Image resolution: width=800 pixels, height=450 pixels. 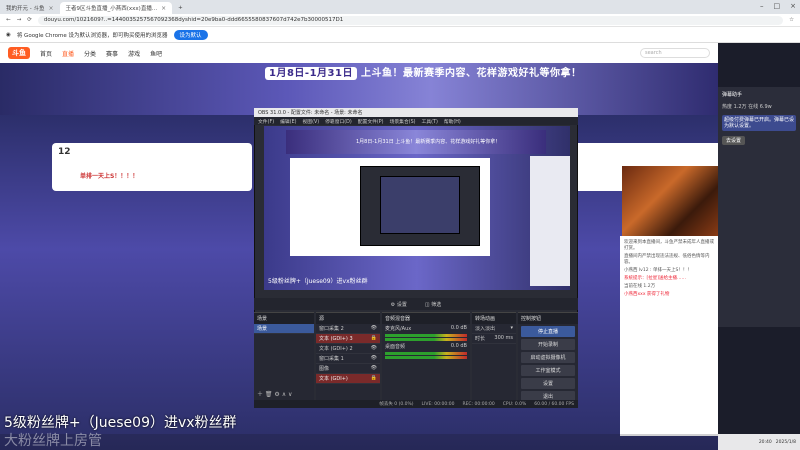 What do you see at coordinates (348, 359) in the screenshot?
I see `source-item: 窗口采集 1 👁` at bounding box center [348, 359].